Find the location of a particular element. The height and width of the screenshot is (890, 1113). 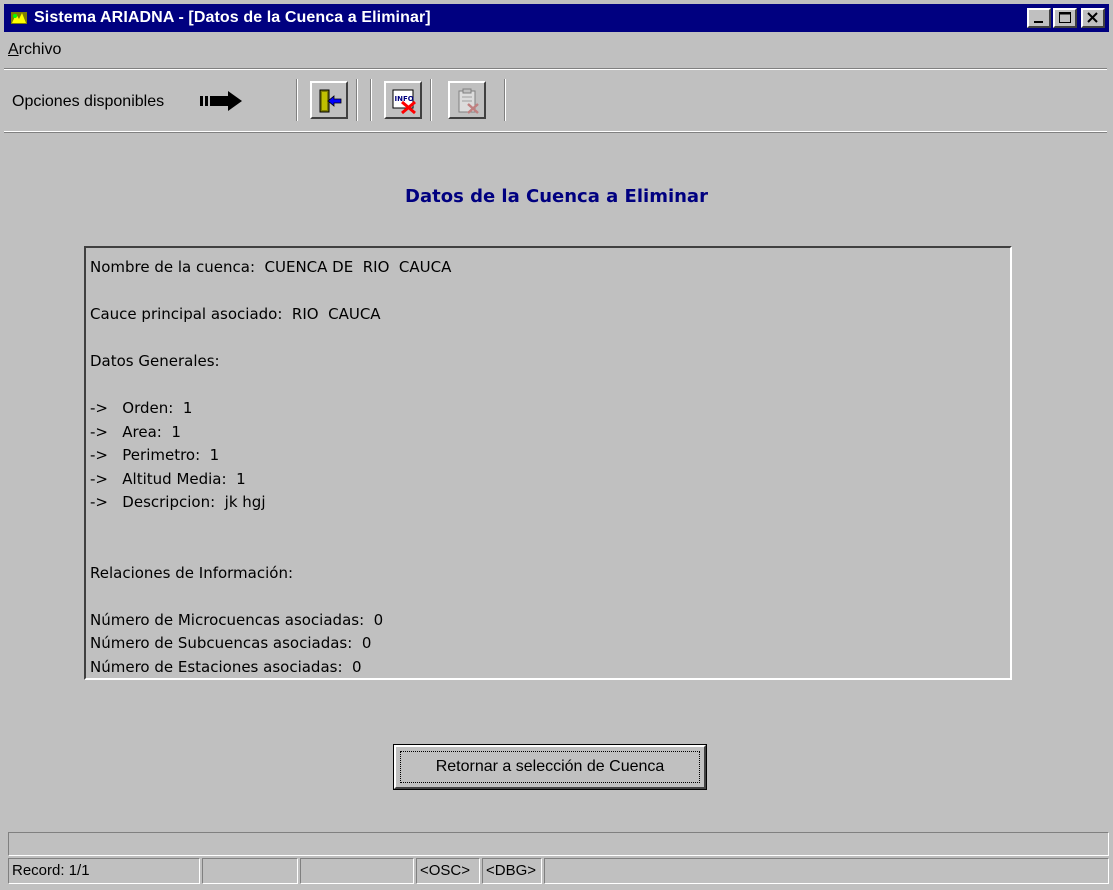

maximize-button is located at coordinates (1065, 18).